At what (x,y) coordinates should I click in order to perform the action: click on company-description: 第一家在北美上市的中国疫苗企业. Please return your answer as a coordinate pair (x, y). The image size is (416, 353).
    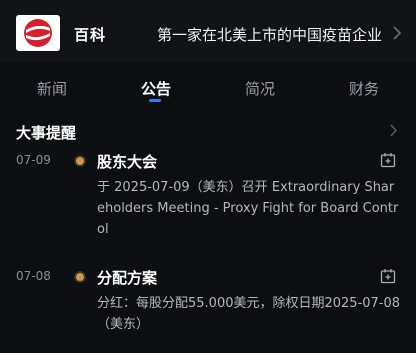
    Looking at the image, I should click on (269, 34).